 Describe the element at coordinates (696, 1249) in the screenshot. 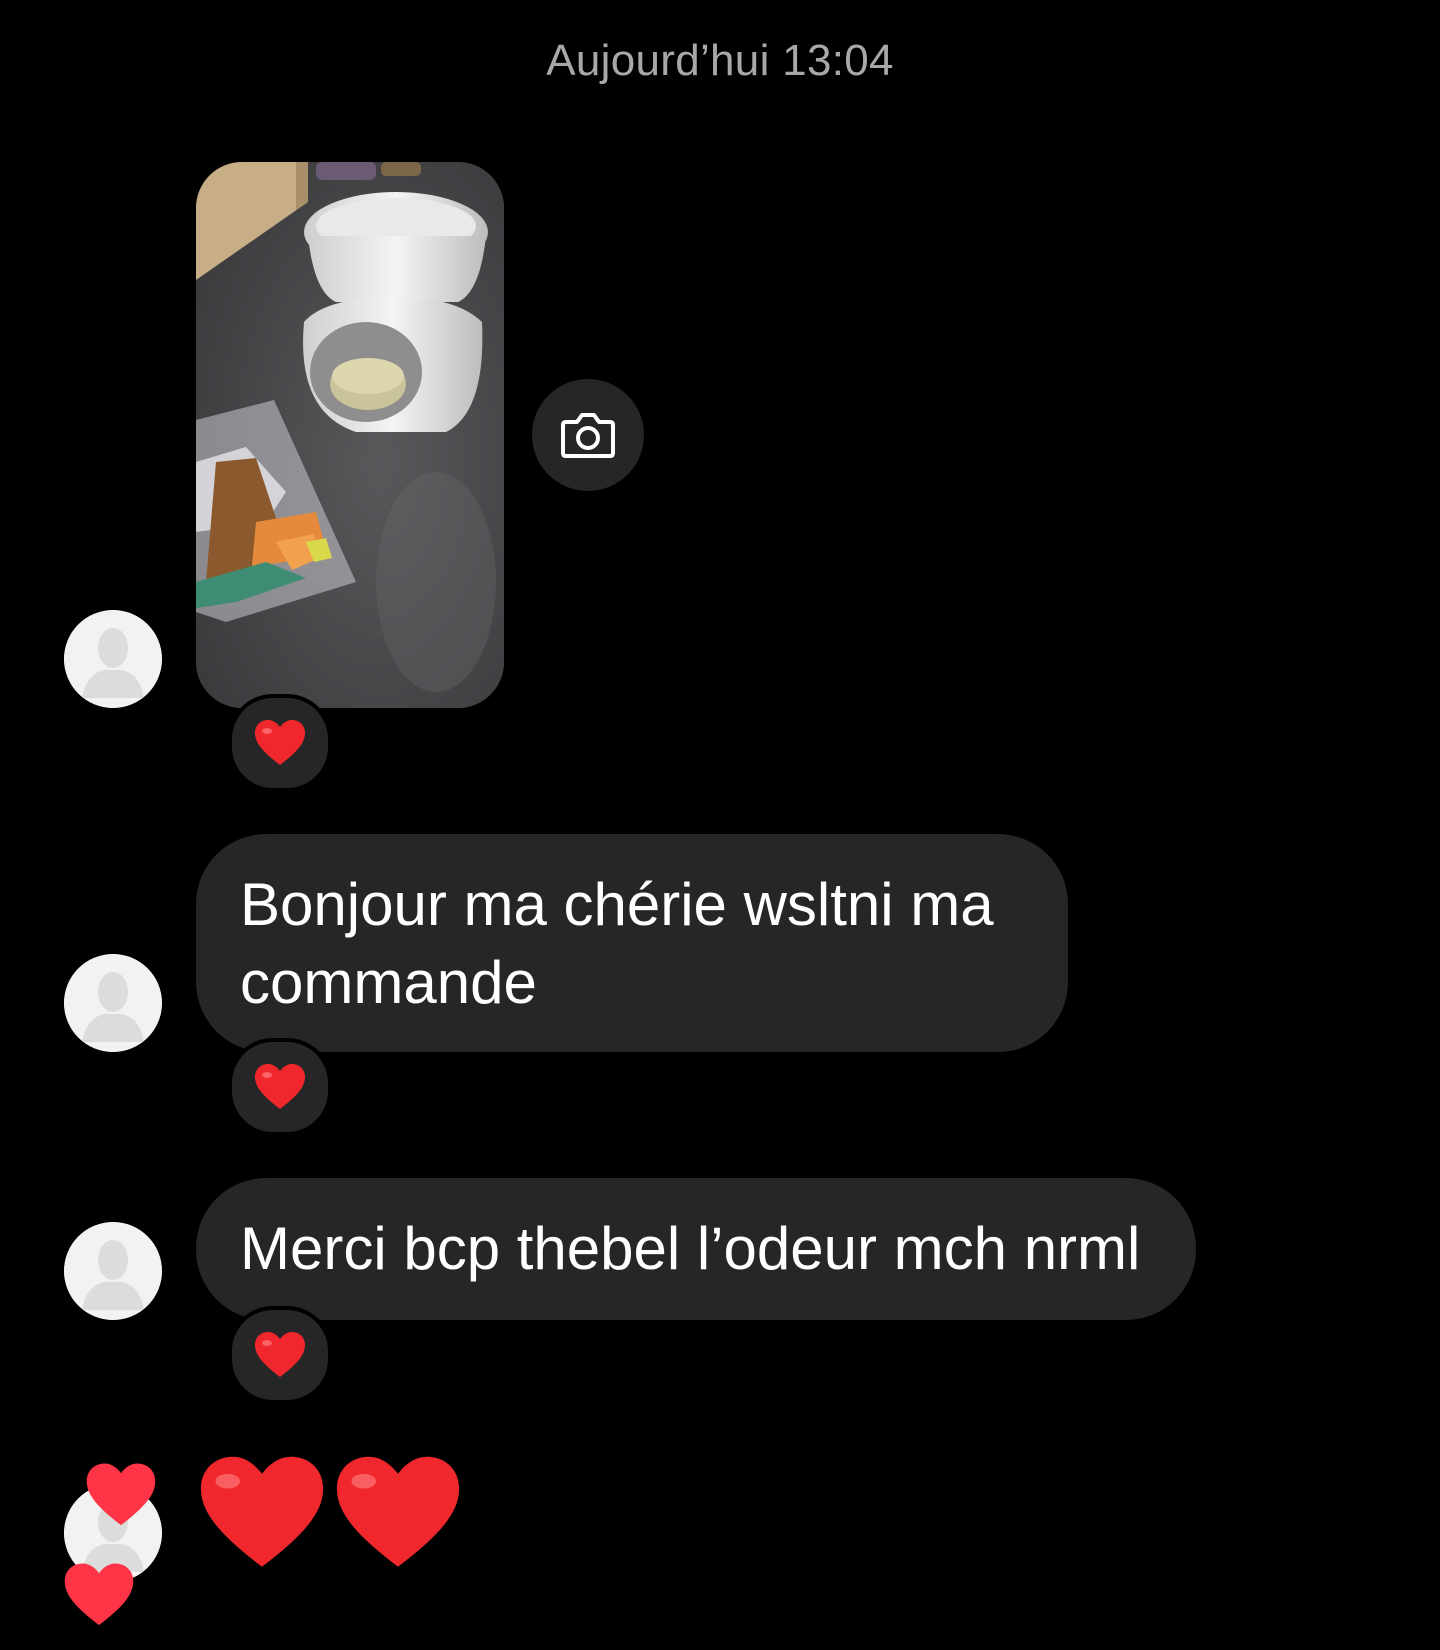

I see `message-bubble: Merci bcp thebel l’odeur mch nrml` at that location.